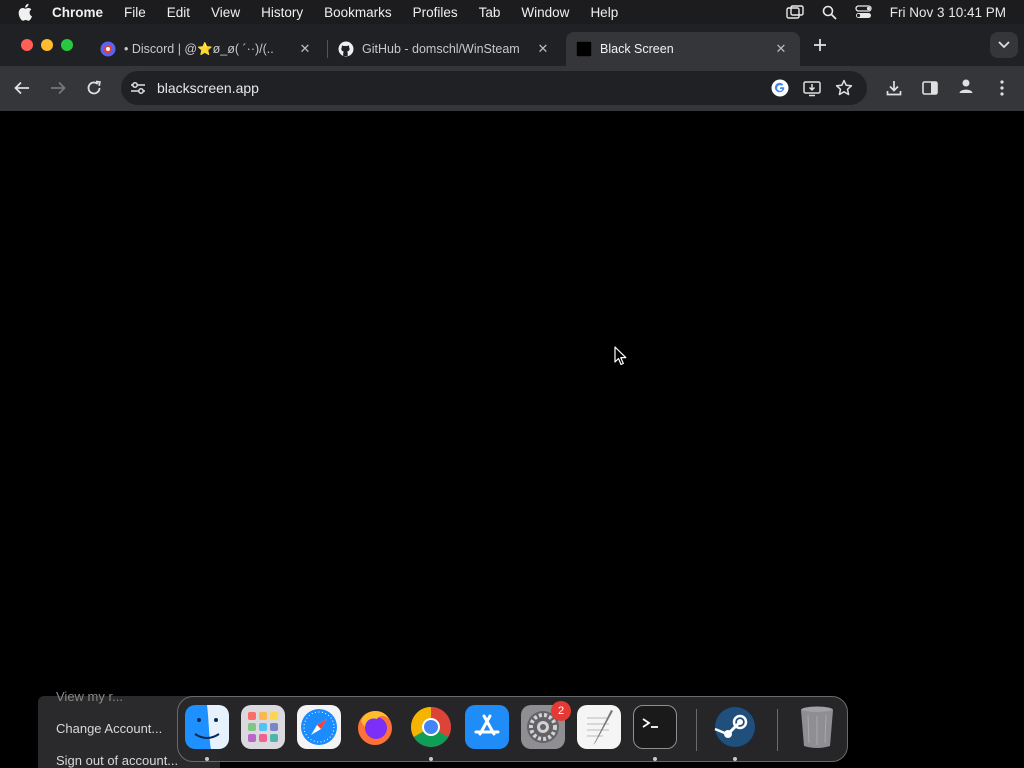  Describe the element at coordinates (178, 12) in the screenshot. I see `menu-edit: Edit` at that location.